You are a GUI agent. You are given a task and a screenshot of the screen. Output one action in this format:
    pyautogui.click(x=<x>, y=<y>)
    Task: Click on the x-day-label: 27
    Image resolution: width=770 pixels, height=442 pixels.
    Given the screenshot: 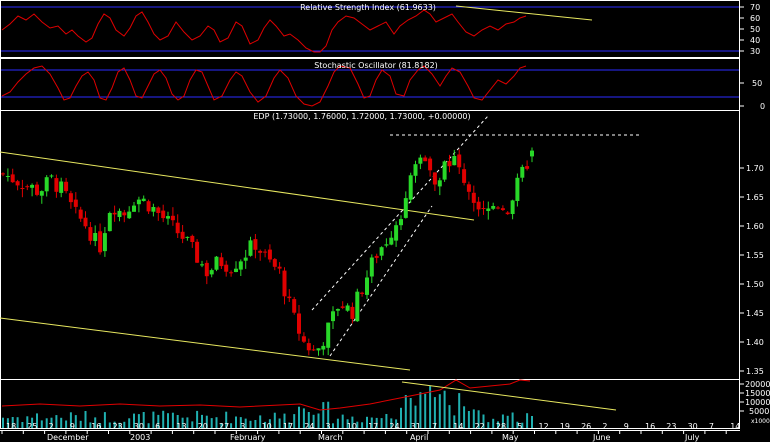 What is the action you would take?
    pyautogui.click(x=224, y=426)
    